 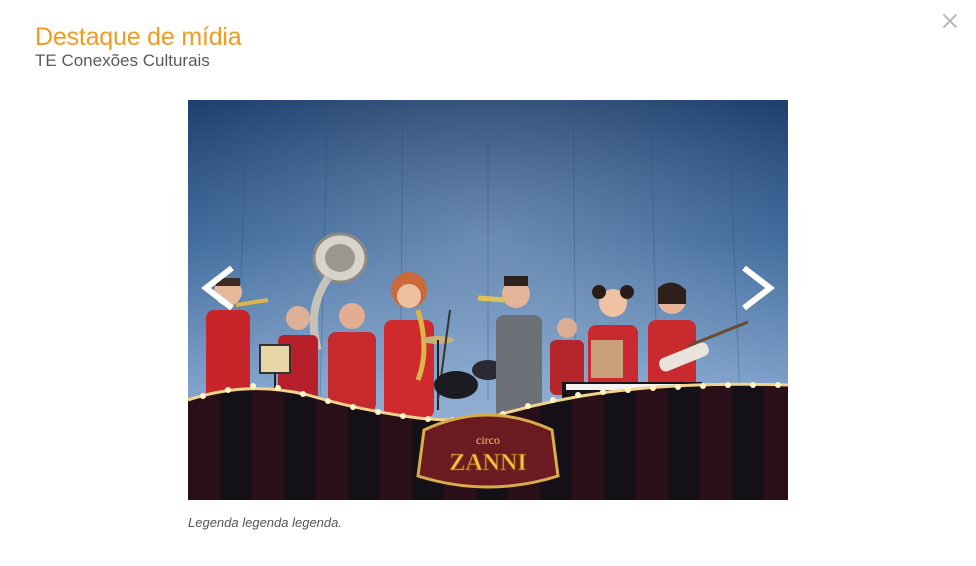 I want to click on modal-header: Destaque de mídia TE Conexões Culturais, so click(x=138, y=46).